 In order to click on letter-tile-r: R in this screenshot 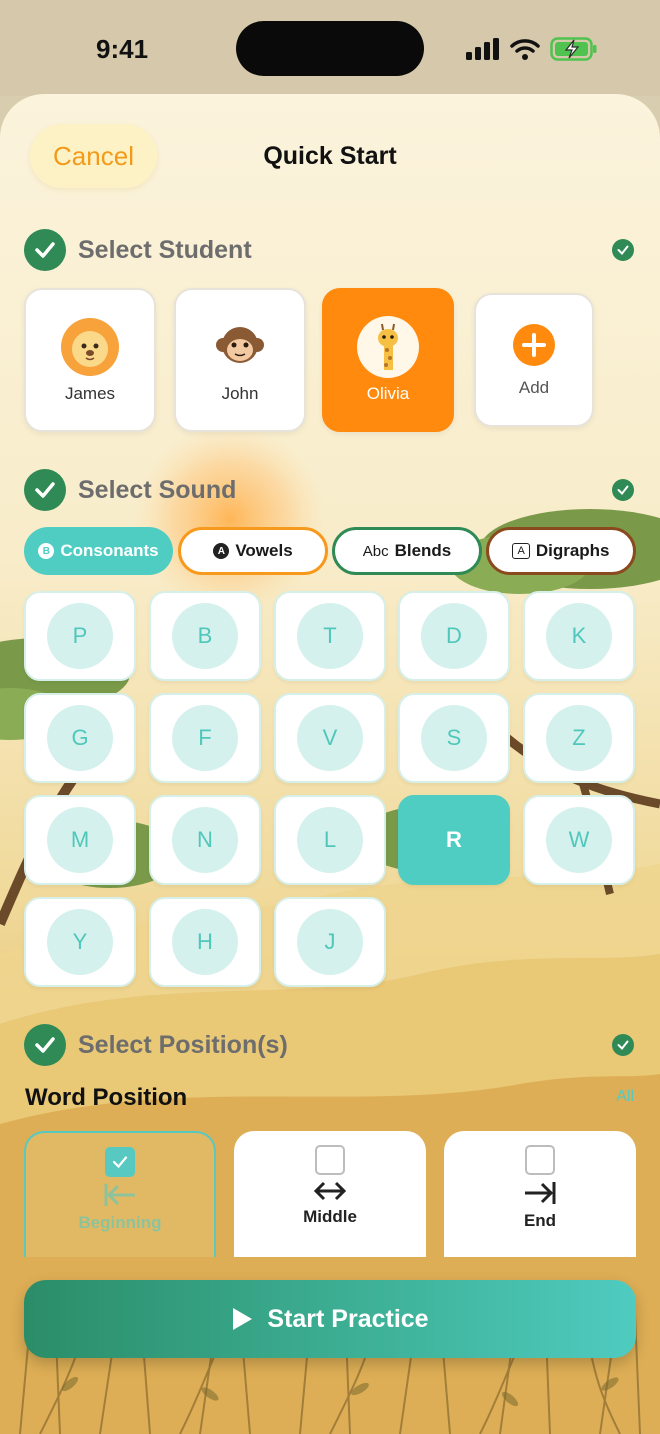, I will do `click(454, 840)`.